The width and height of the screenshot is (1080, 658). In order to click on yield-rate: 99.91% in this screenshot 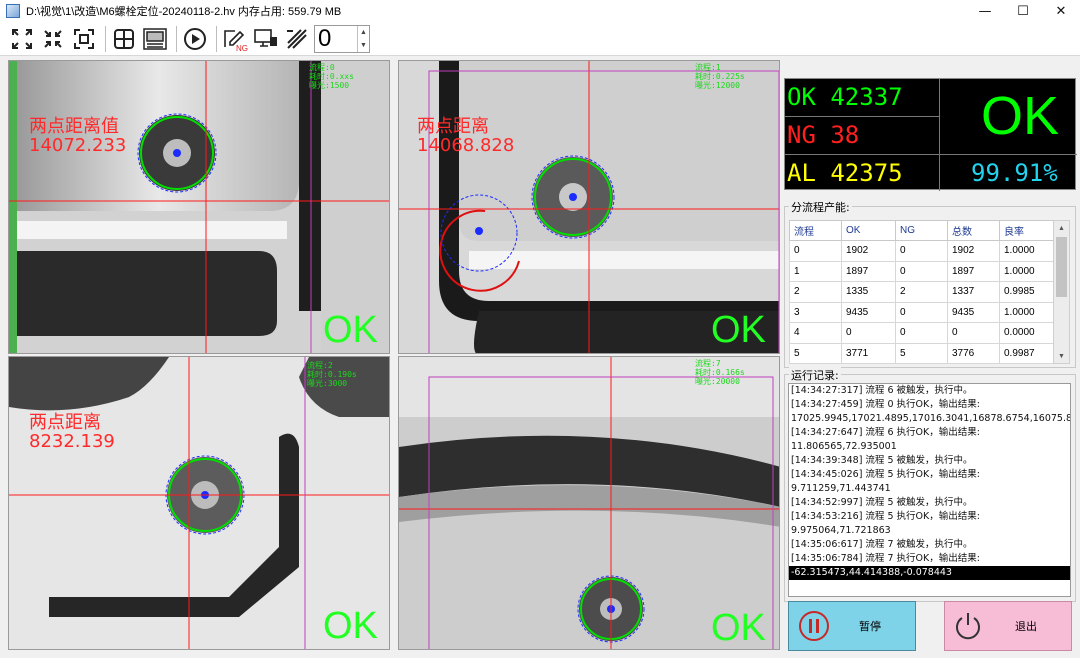, I will do `click(1014, 173)`.